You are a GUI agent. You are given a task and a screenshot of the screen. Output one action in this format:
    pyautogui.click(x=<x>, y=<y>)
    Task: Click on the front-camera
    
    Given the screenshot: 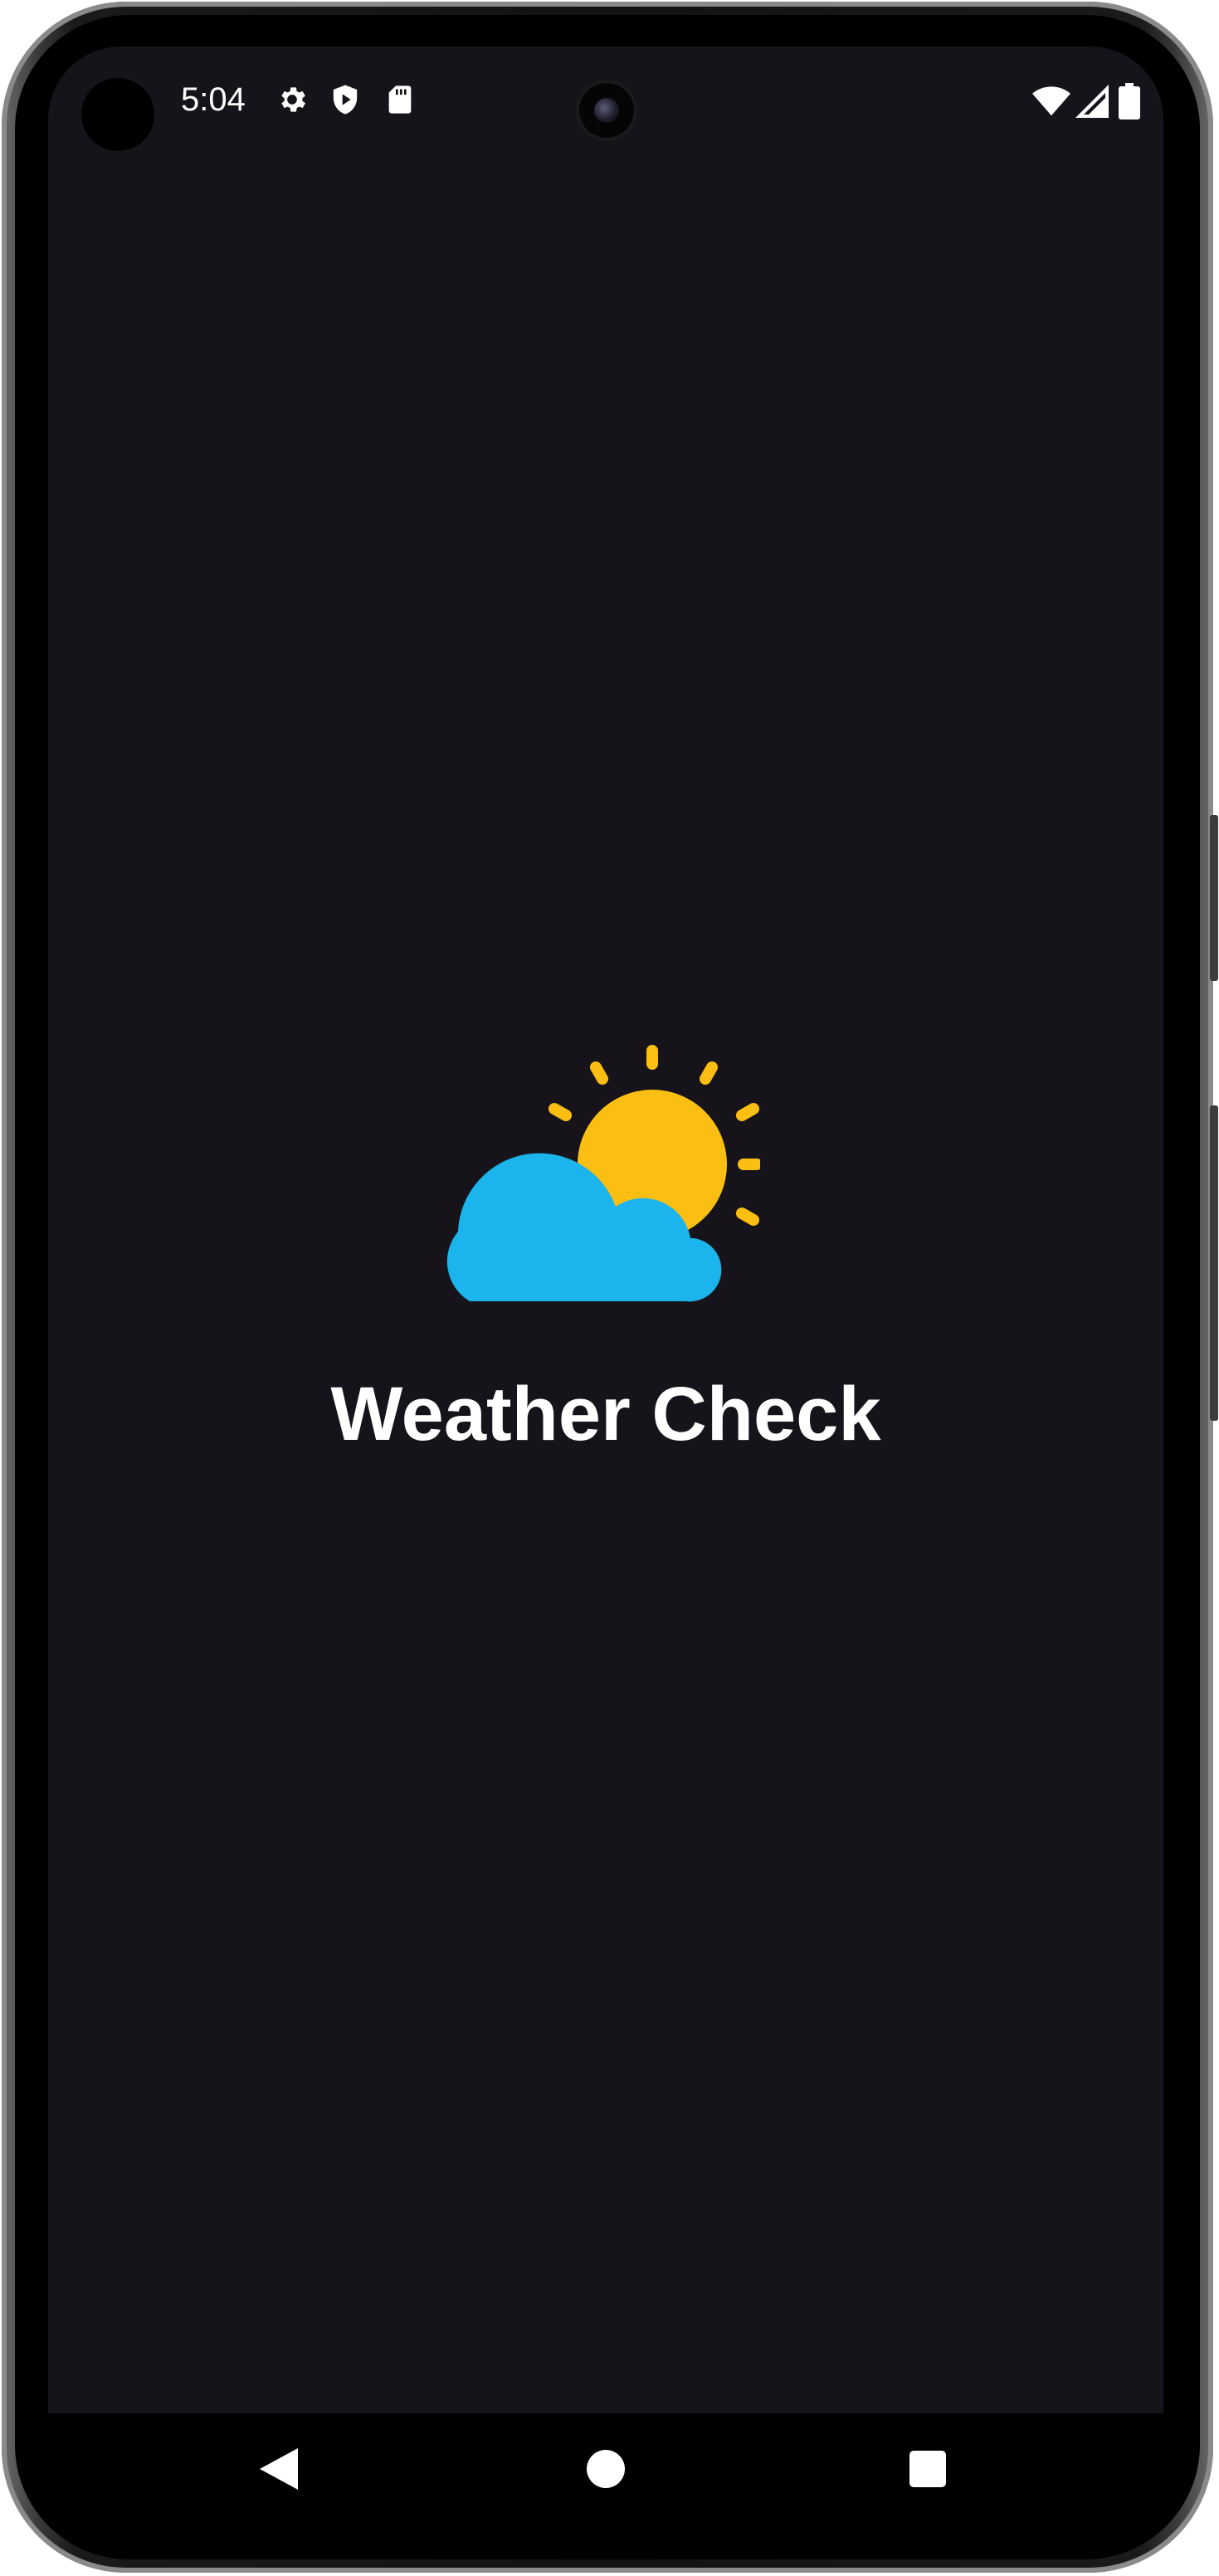 What is the action you would take?
    pyautogui.click(x=607, y=111)
    